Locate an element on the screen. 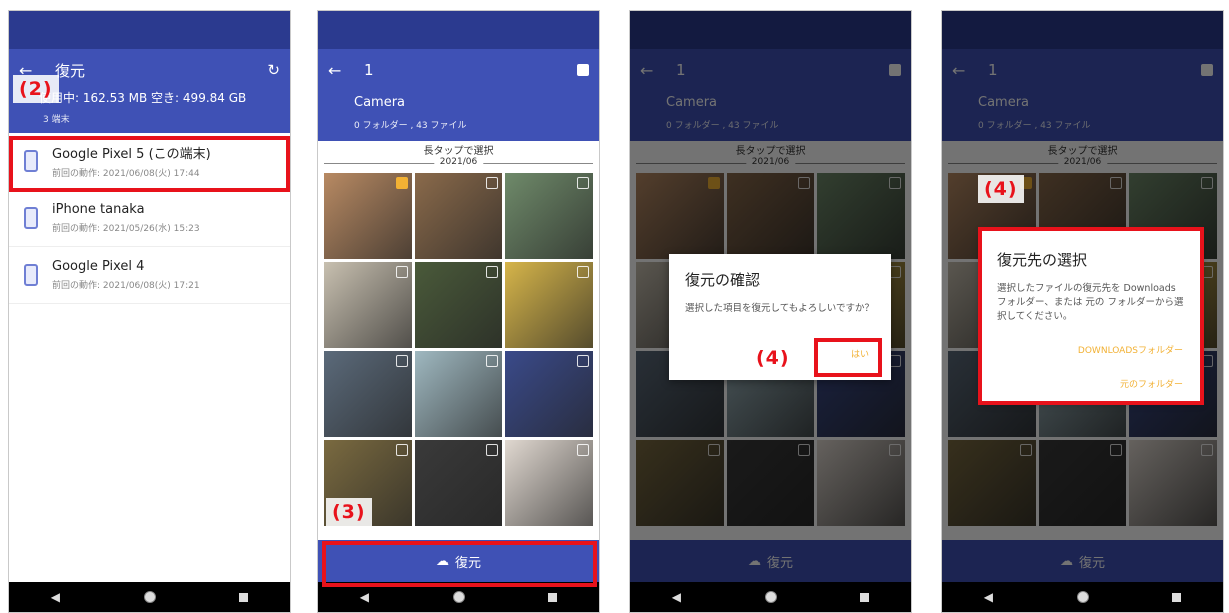 This screenshot has width=1229, height=613. folder-info: 0 フォルダー , 43 ファイル is located at coordinates (410, 126).